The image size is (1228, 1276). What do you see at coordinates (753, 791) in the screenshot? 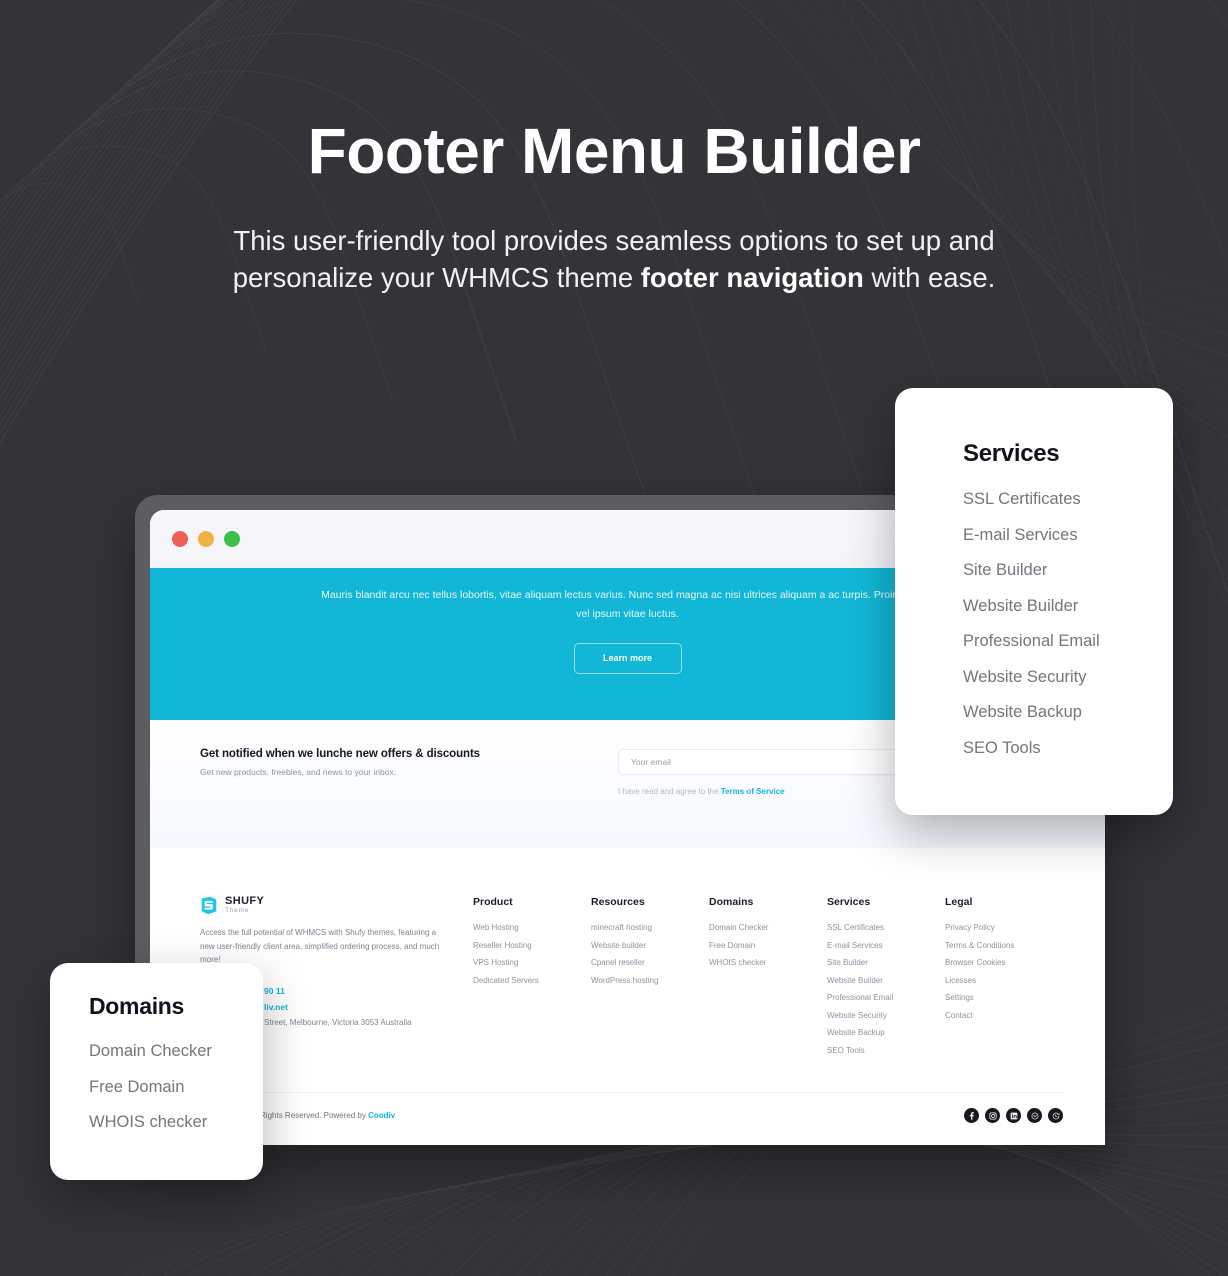
I see `terms-of-service-link: Terms of Service` at bounding box center [753, 791].